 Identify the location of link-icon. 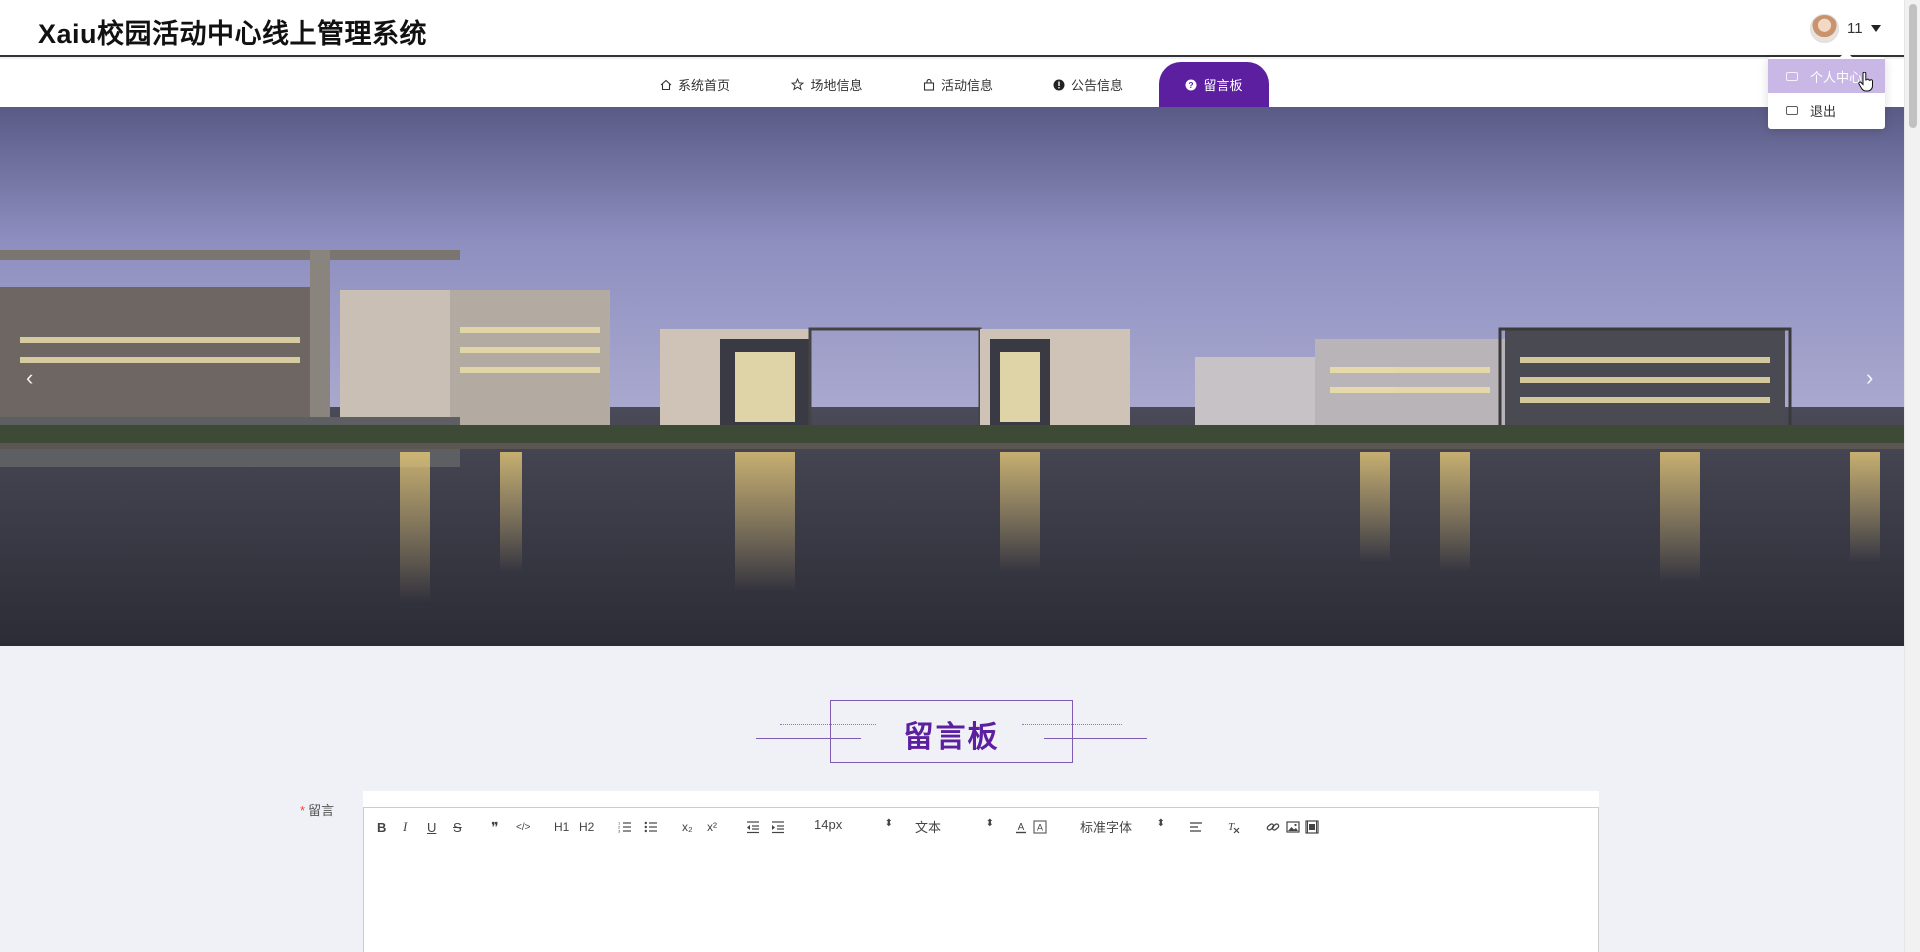
(1273, 827).